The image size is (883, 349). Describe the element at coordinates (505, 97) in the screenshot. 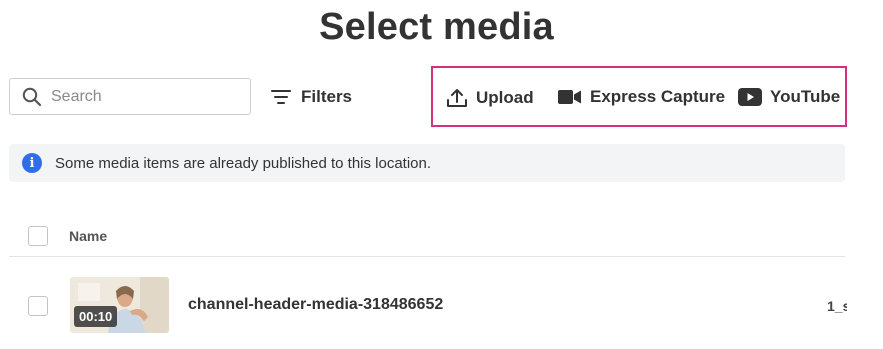

I see `upload-label: Upload` at that location.